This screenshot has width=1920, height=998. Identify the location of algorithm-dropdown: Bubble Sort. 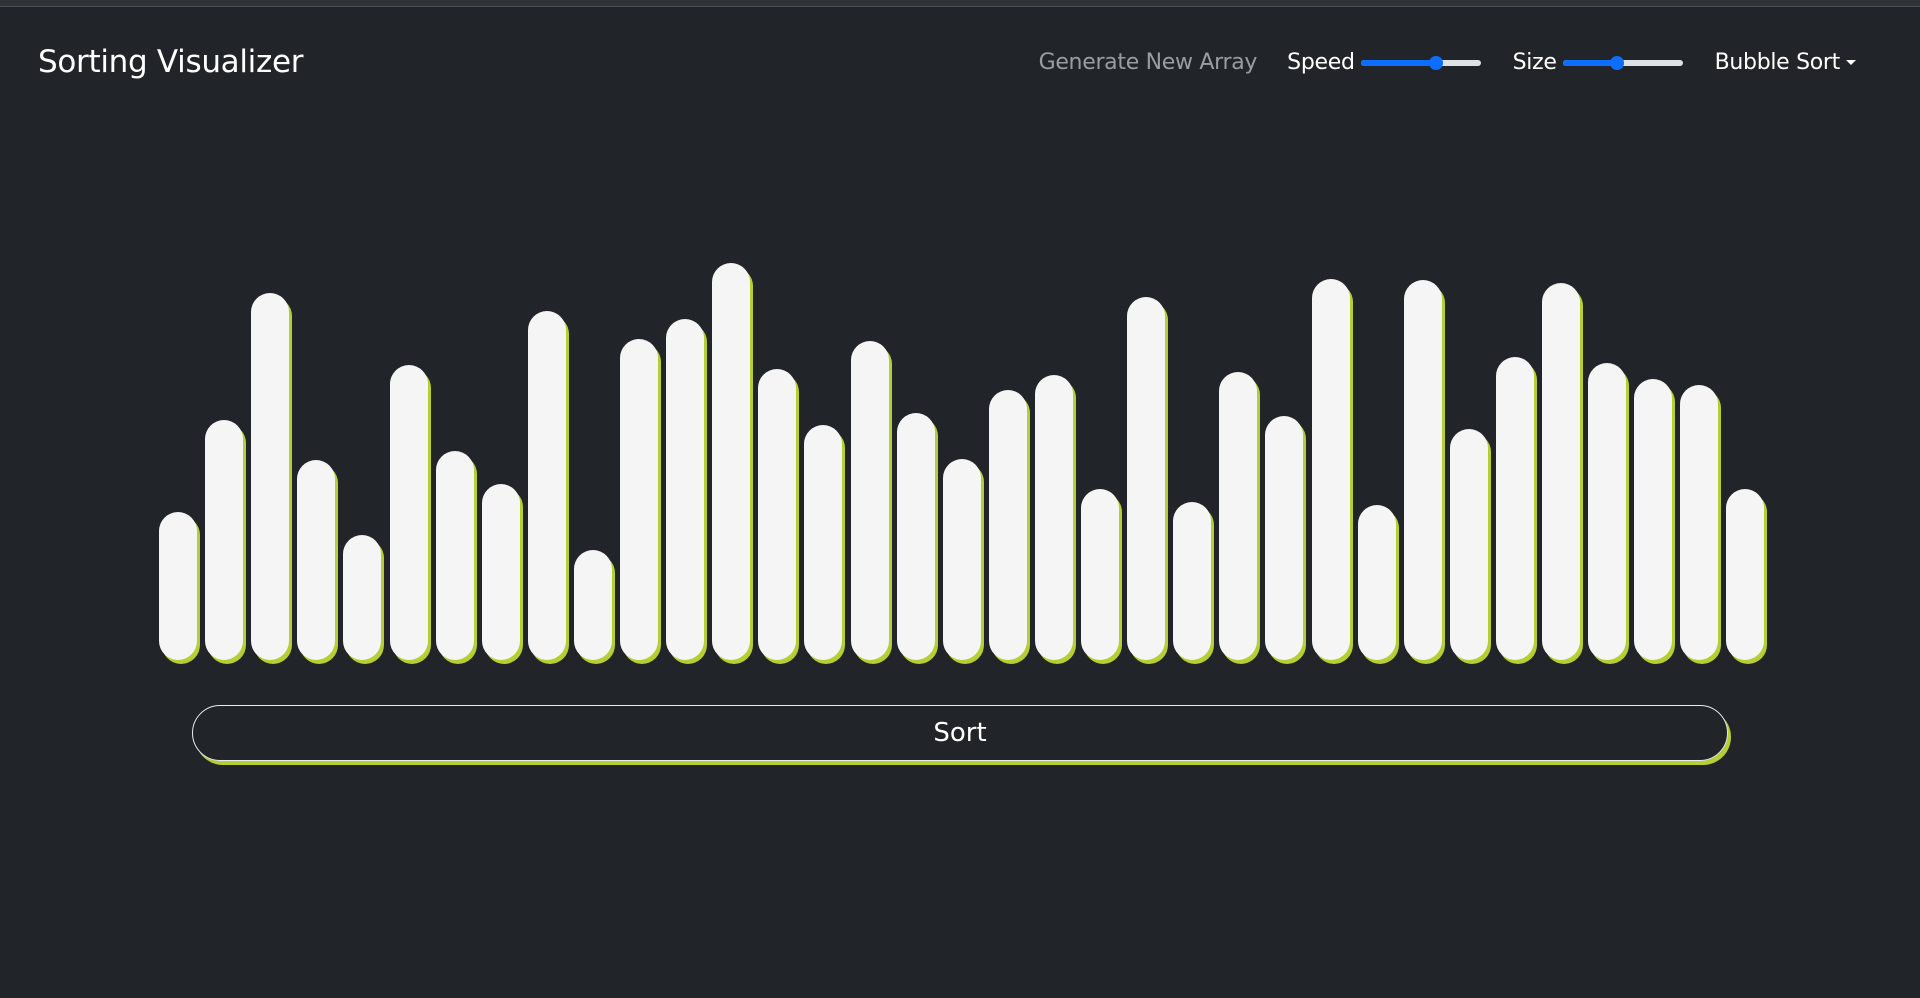
(1785, 62).